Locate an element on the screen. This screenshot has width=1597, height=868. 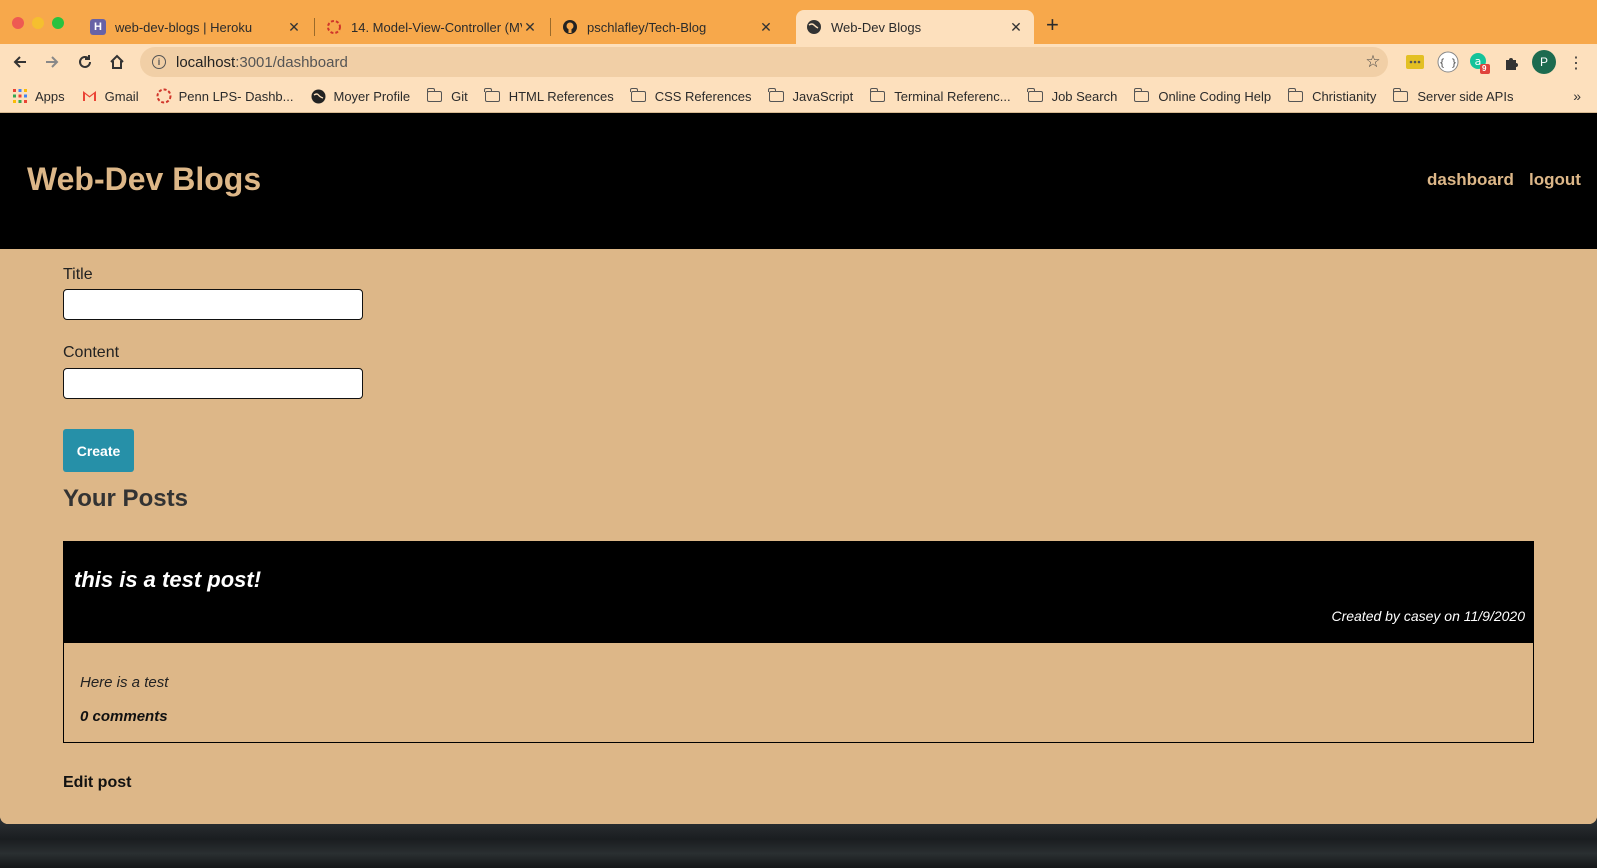
tab-title: web-dev-blogs | Heroku is located at coordinates (184, 27).